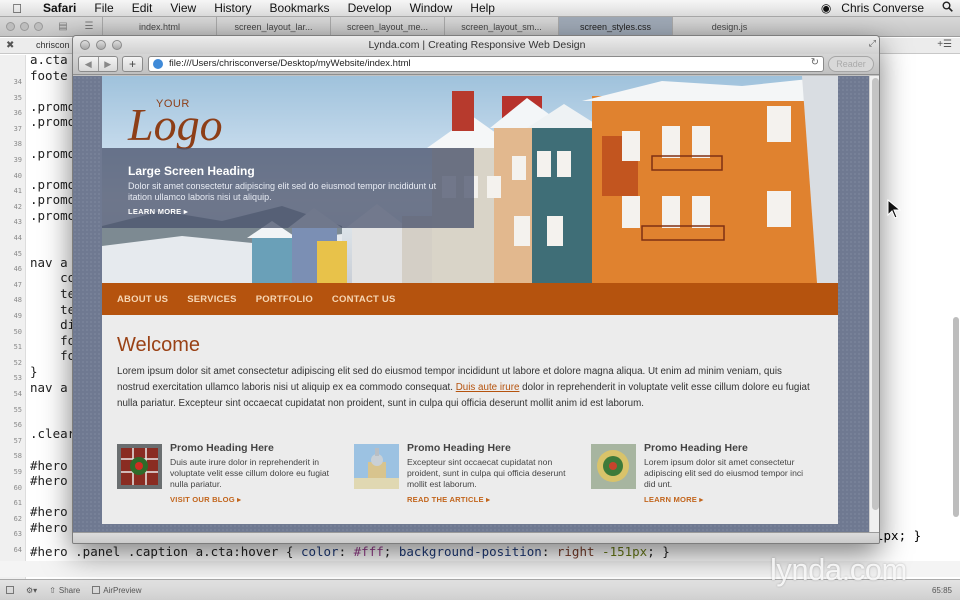 This screenshot has width=960, height=600. Describe the element at coordinates (488, 387) in the screenshot. I see `intro-inline-link: Duis aute irure` at that location.